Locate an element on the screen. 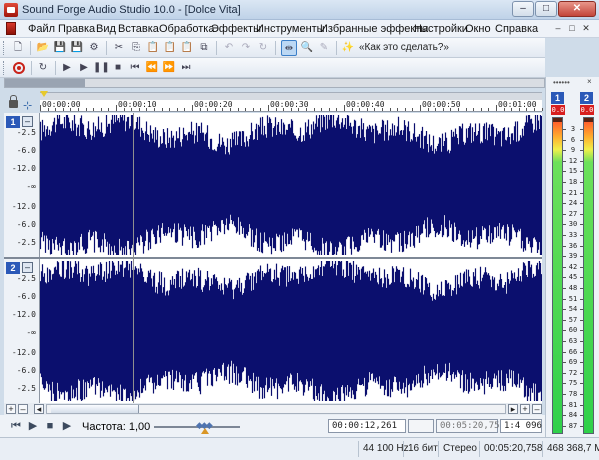 This screenshot has height=460, width=599. channel-2-badge: 2 is located at coordinates (13, 268).